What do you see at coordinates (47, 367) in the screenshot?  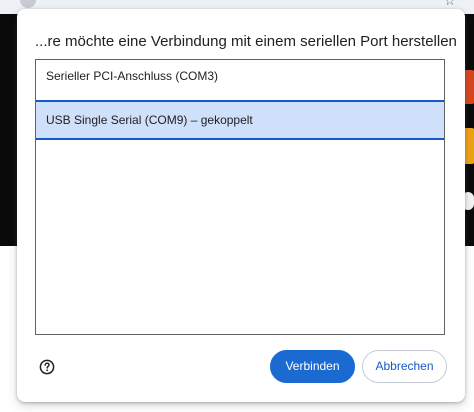 I see `help-circle-icon` at bounding box center [47, 367].